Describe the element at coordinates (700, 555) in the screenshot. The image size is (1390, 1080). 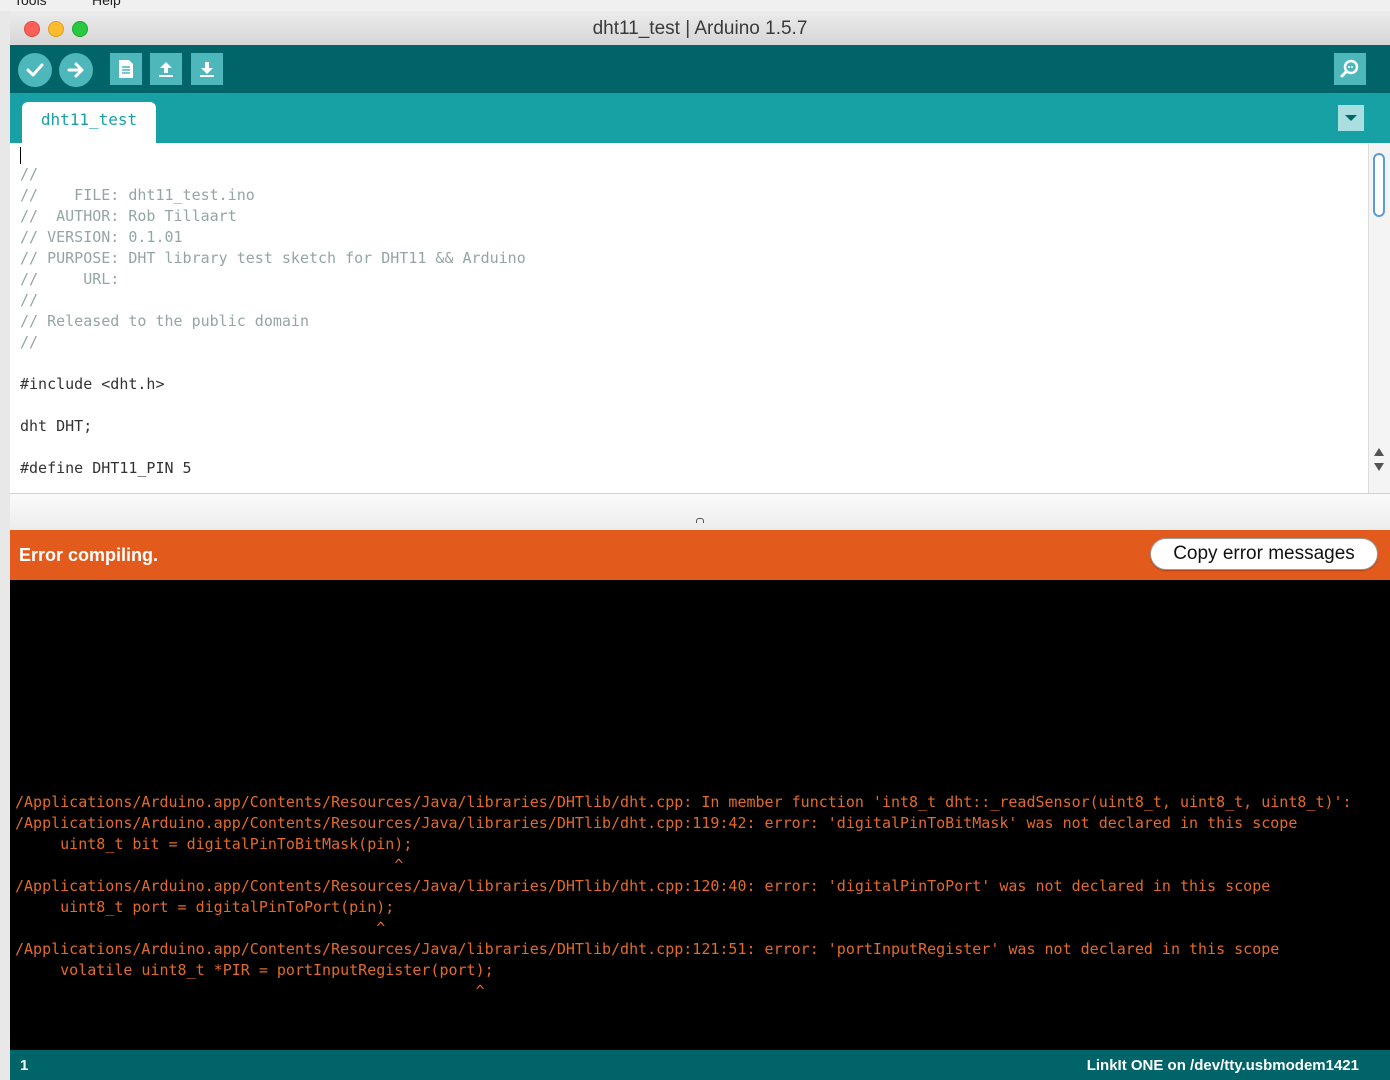
I see `status-bar-error: Error compiling. Copy error messages` at that location.